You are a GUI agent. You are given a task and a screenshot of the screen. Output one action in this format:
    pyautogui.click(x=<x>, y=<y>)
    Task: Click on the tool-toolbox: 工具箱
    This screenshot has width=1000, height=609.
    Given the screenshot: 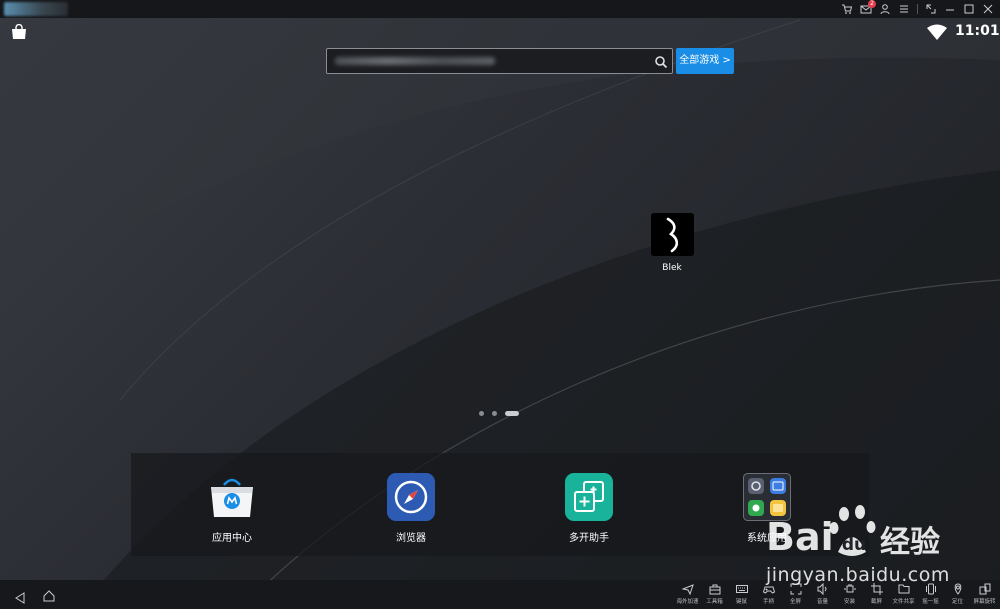 What is the action you would take?
    pyautogui.click(x=714, y=594)
    